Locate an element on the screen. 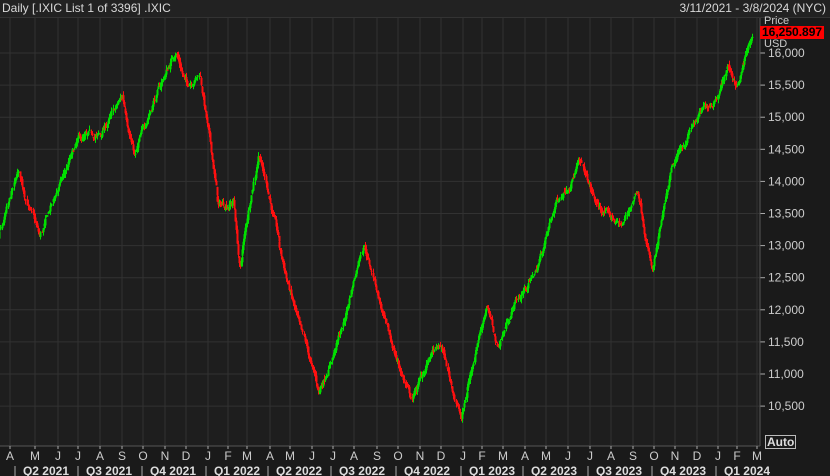  y-tick-label: 12,000 is located at coordinates (786, 310).